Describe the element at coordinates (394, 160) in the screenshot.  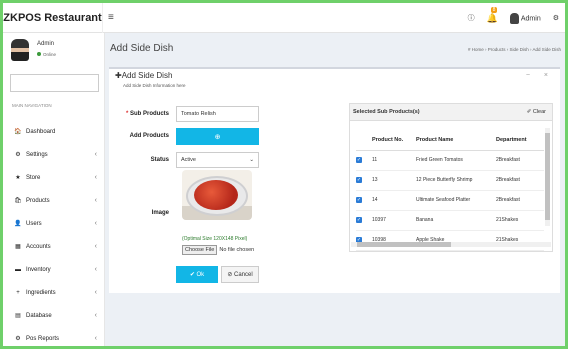
I see `table-cell: 11` at that location.